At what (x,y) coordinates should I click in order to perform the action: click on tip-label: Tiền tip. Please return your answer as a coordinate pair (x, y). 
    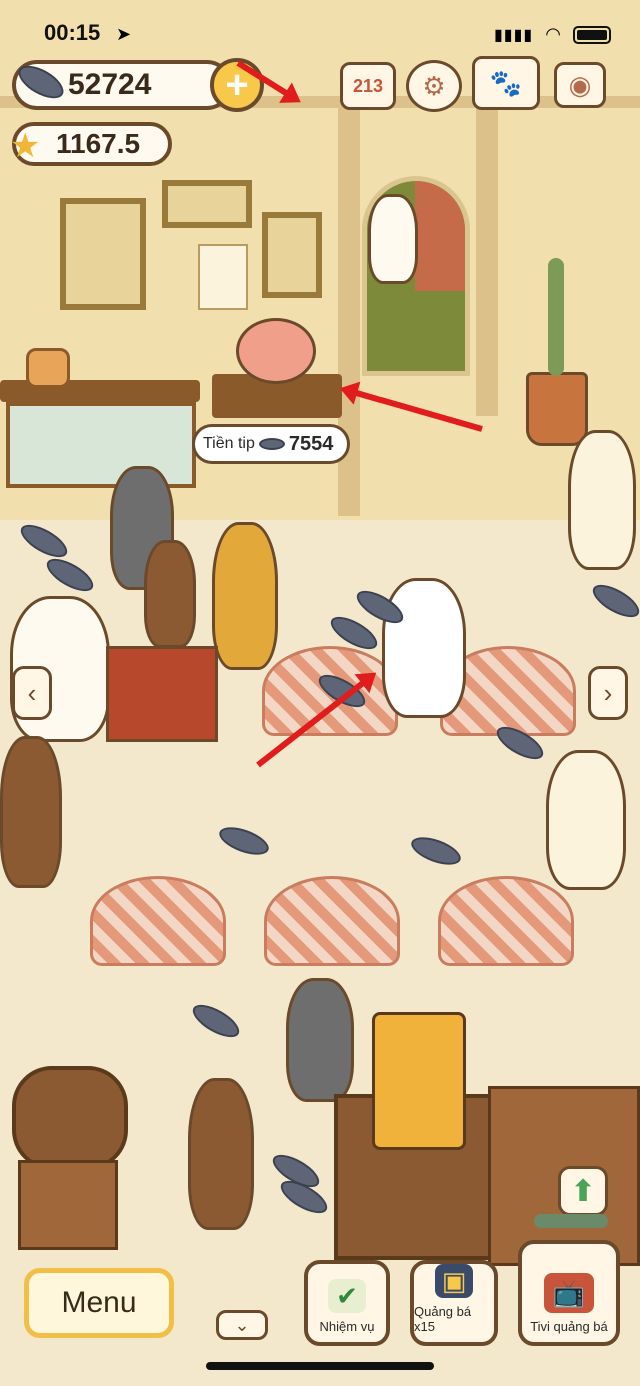
    Looking at the image, I should click on (229, 443).